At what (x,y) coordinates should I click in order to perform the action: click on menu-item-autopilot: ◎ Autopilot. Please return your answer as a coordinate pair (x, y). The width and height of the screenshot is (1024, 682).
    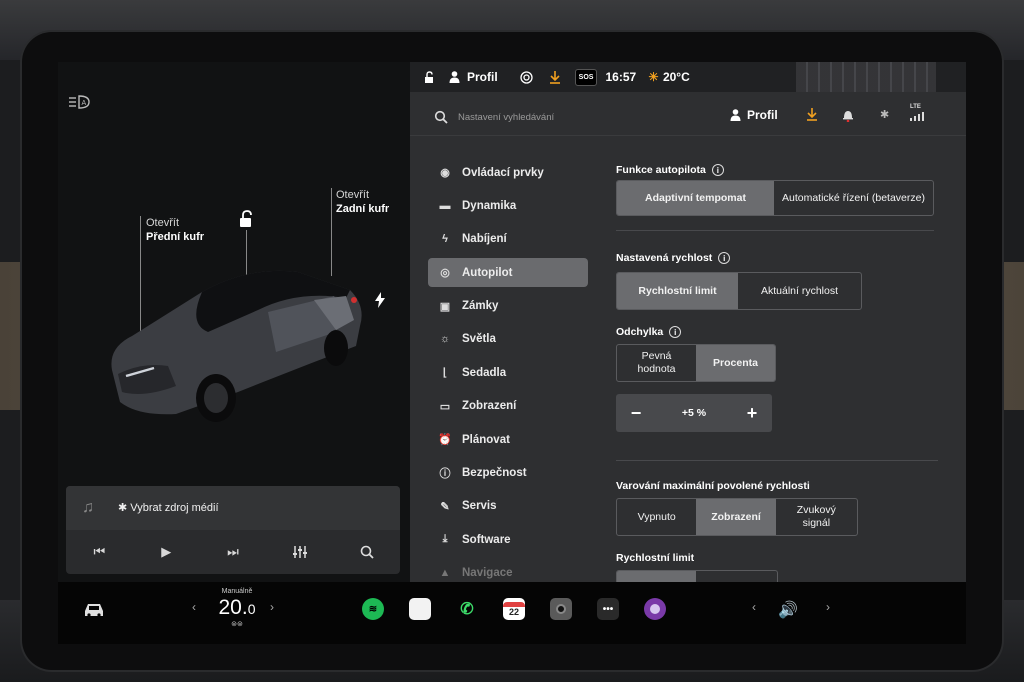
    Looking at the image, I should click on (508, 273).